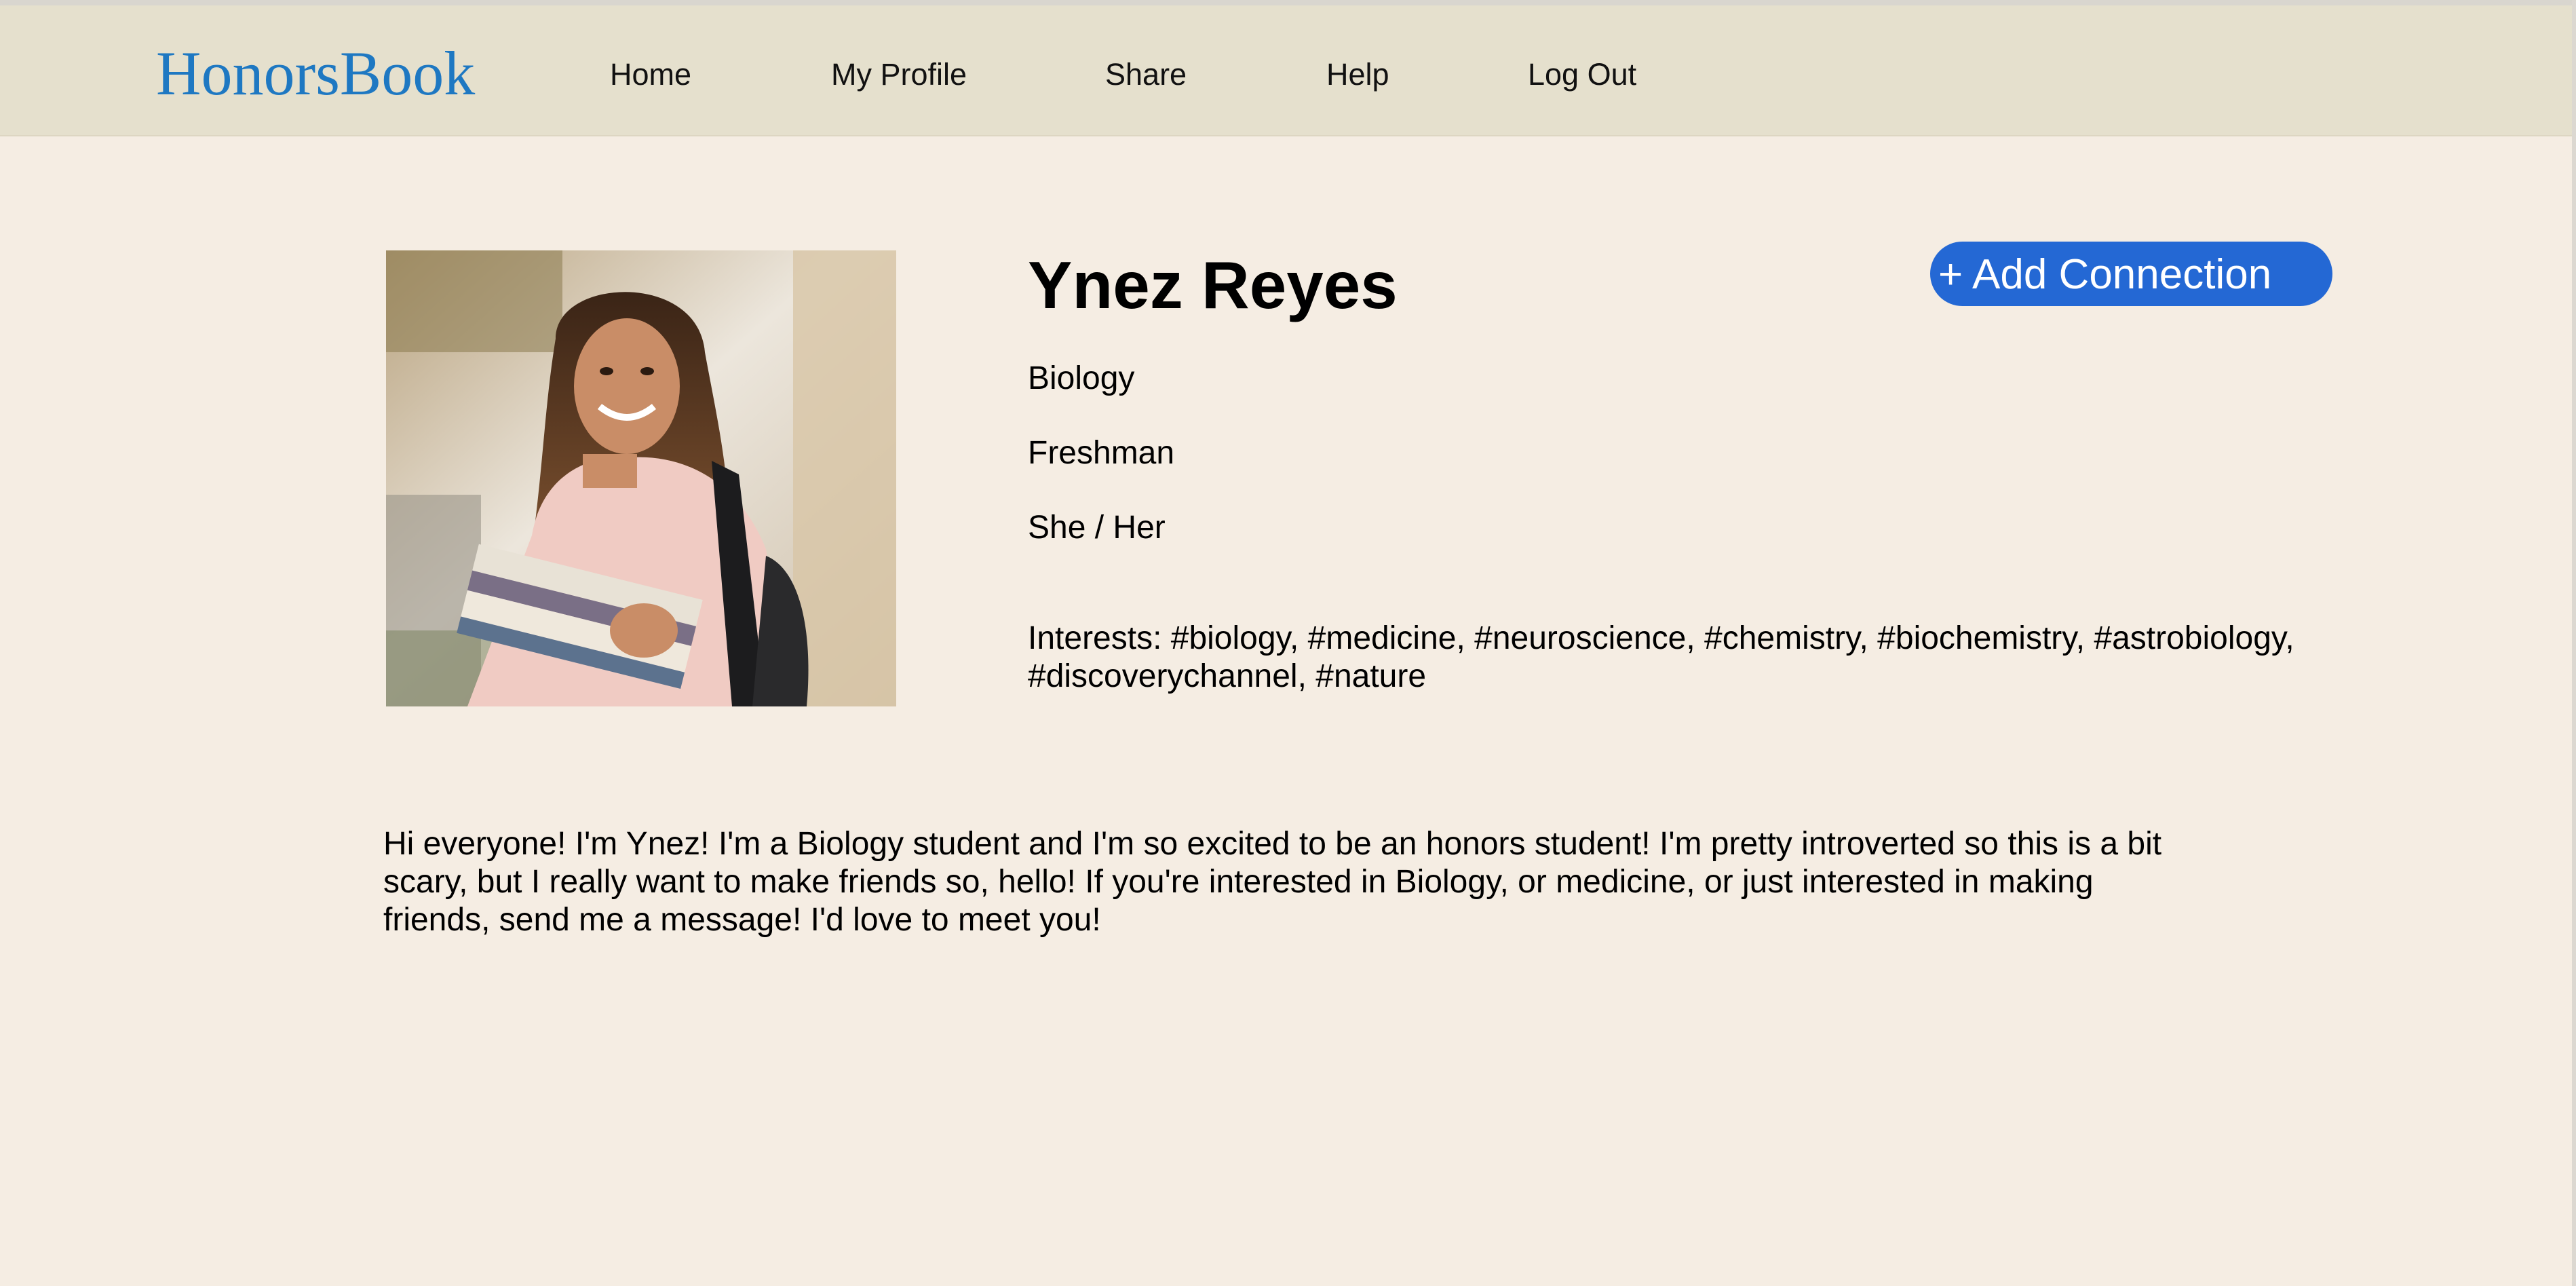 The image size is (2576, 1286). What do you see at coordinates (2131, 274) in the screenshot?
I see `add-connection-button: + Add Connection` at bounding box center [2131, 274].